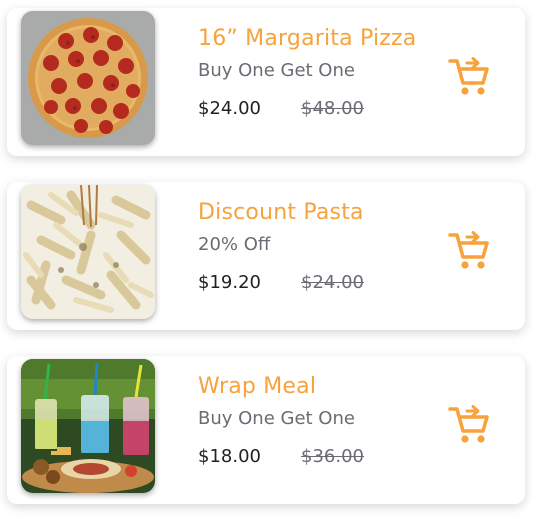 The image size is (533, 518). What do you see at coordinates (234, 244) in the screenshot?
I see `item-offer-label: 20% Off` at bounding box center [234, 244].